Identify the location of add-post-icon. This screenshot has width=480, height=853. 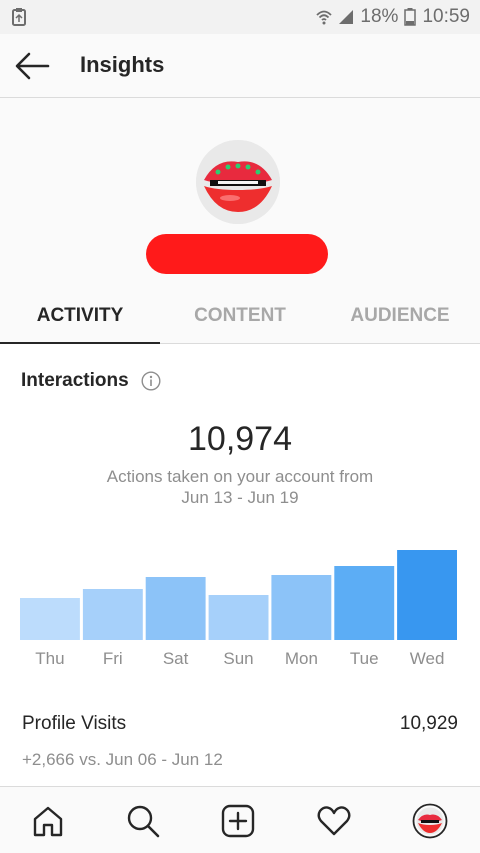
(238, 821).